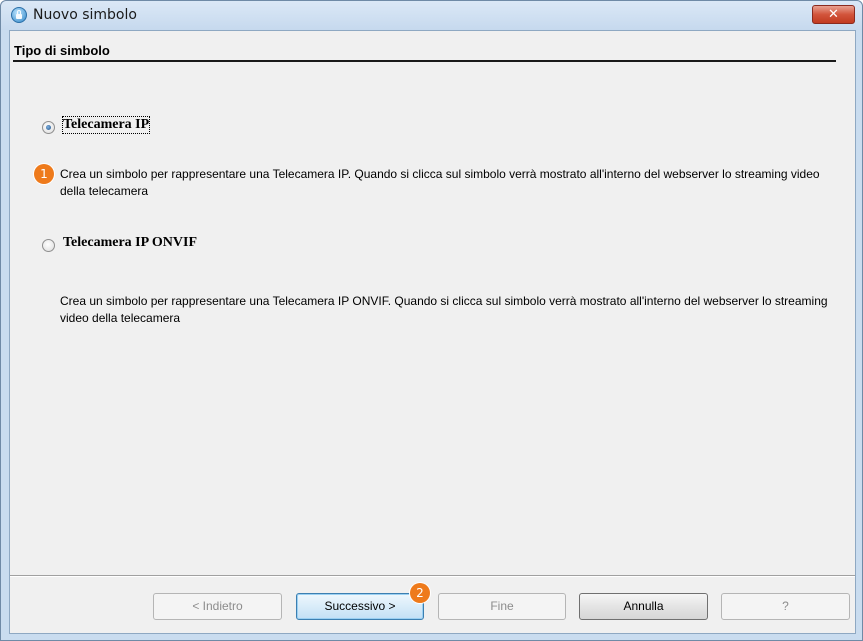  Describe the element at coordinates (48, 127) in the screenshot. I see `radio-telecamera-ip` at that location.